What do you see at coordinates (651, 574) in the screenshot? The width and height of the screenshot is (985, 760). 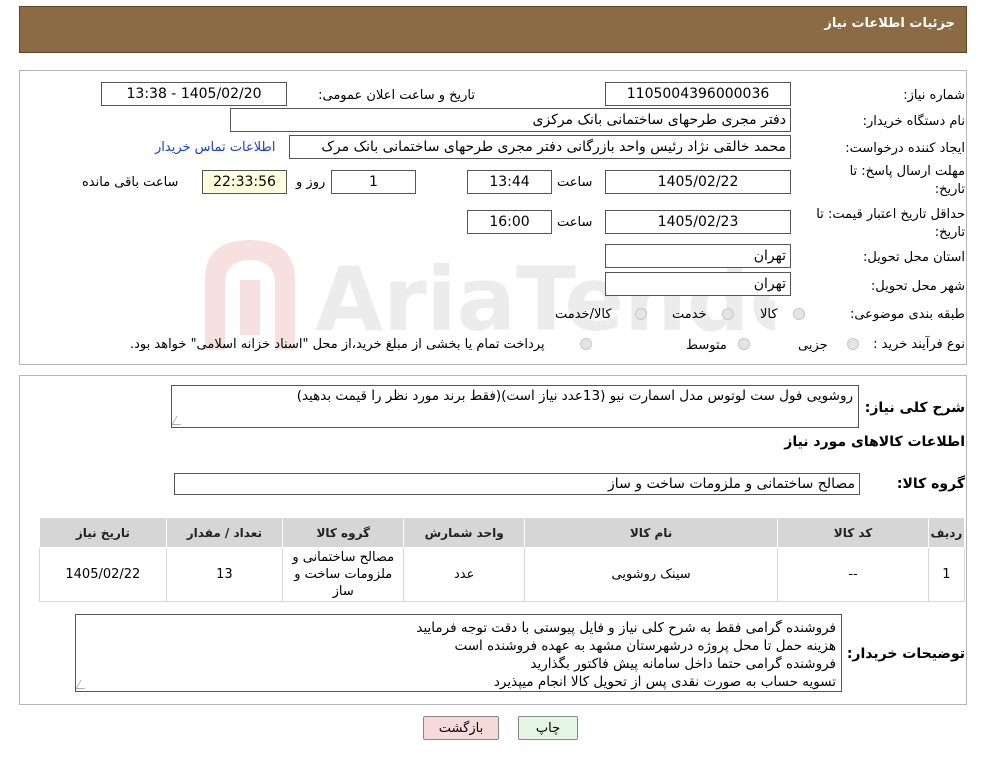 I see `cell-name: سینک روشویی` at bounding box center [651, 574].